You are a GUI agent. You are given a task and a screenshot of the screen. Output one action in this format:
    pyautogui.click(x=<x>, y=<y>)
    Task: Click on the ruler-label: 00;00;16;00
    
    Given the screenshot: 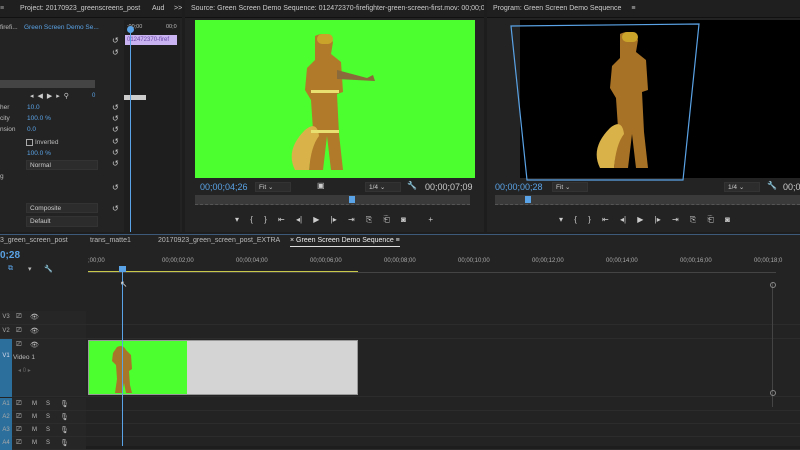 What is the action you would take?
    pyautogui.click(x=696, y=261)
    